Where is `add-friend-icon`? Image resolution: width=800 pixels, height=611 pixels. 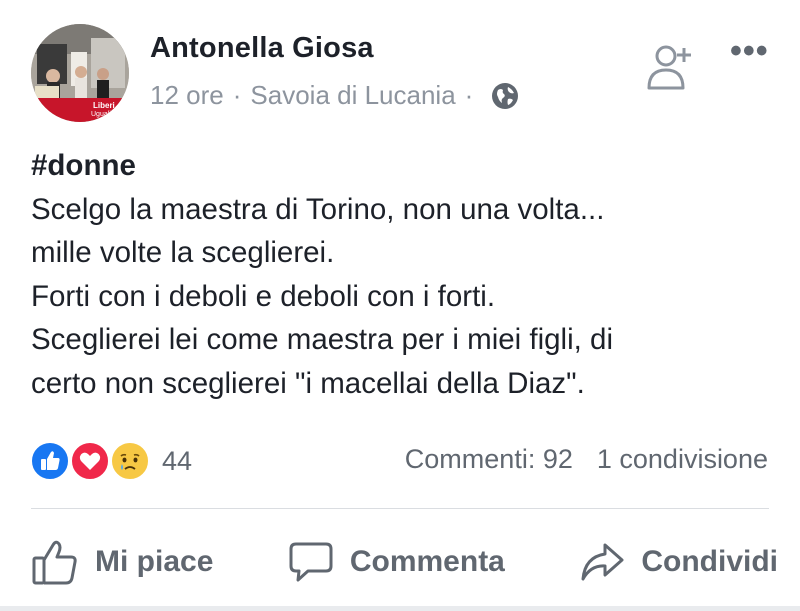 add-friend-icon is located at coordinates (669, 67).